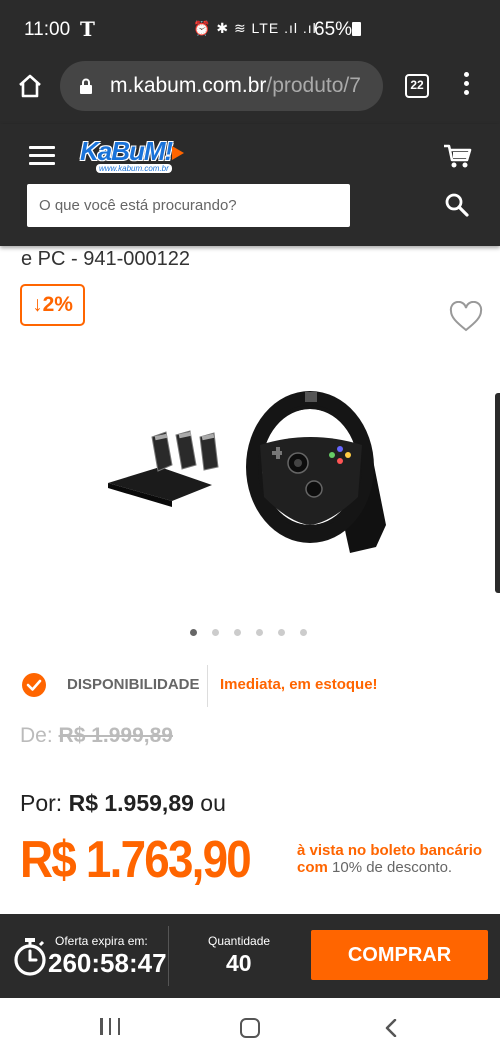  Describe the element at coordinates (178, 153) in the screenshot. I see `logo-arrow-icon` at that location.